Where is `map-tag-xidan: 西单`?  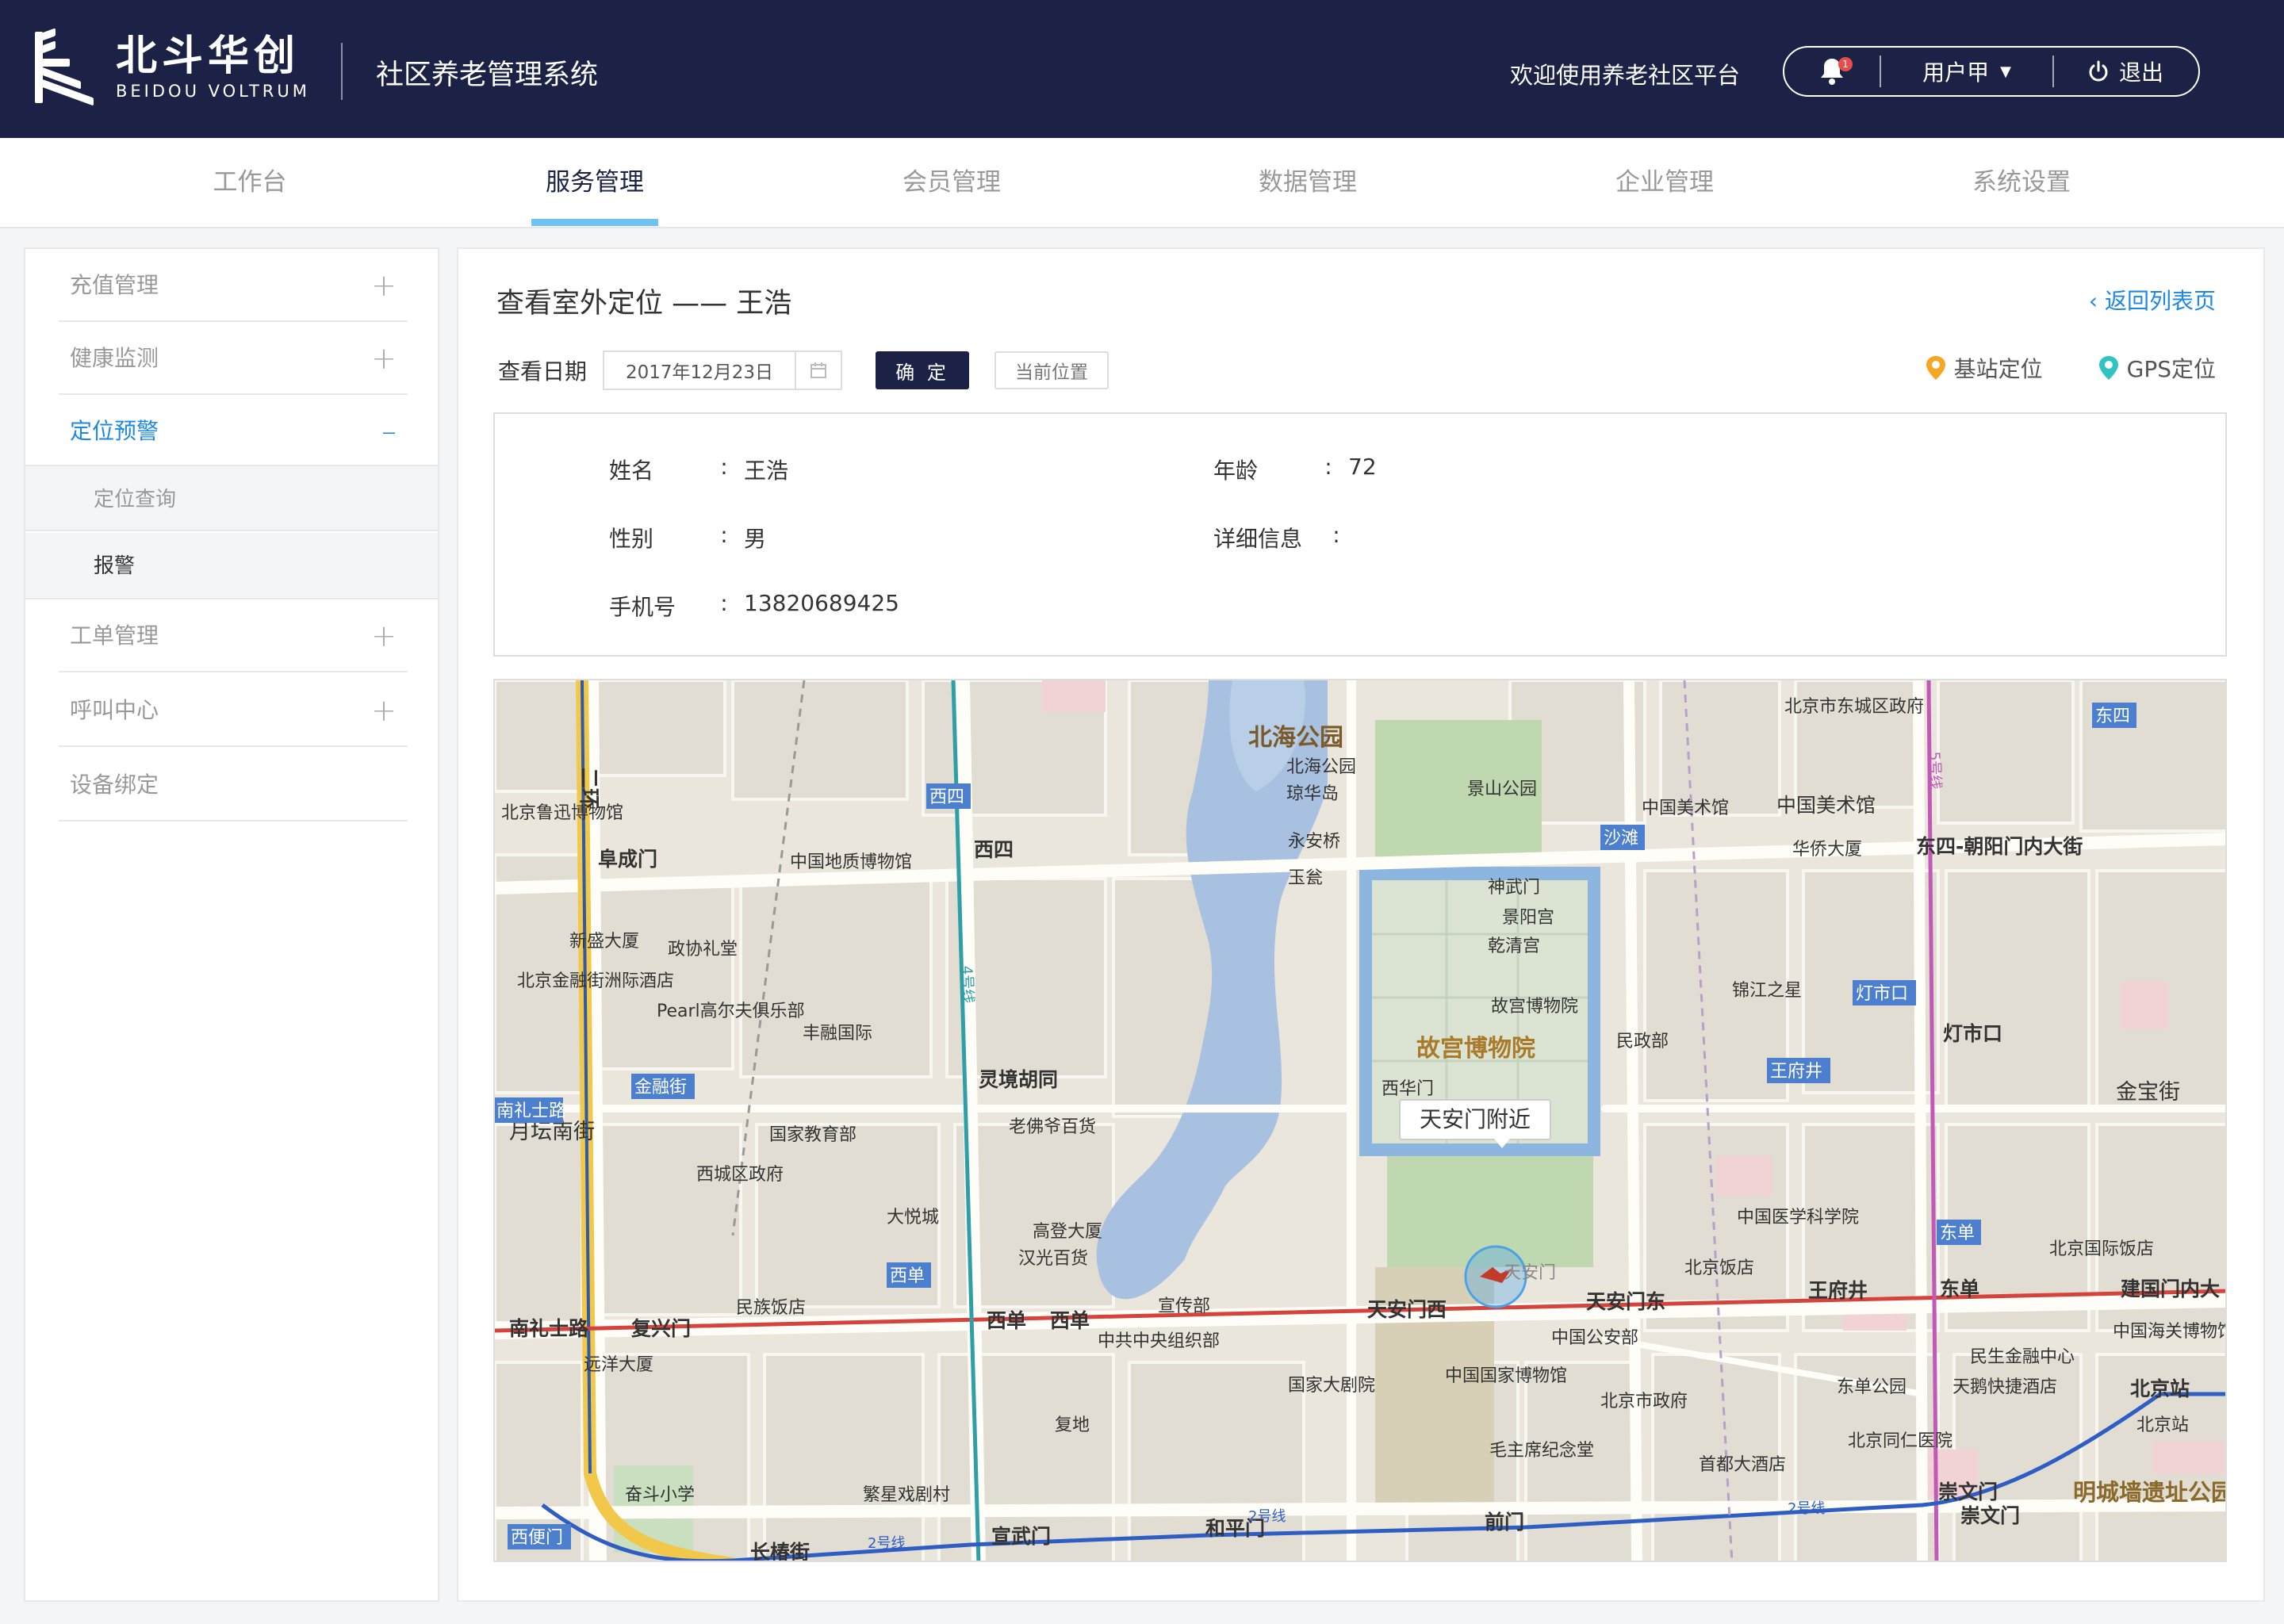 map-tag-xidan: 西单 is located at coordinates (907, 1276).